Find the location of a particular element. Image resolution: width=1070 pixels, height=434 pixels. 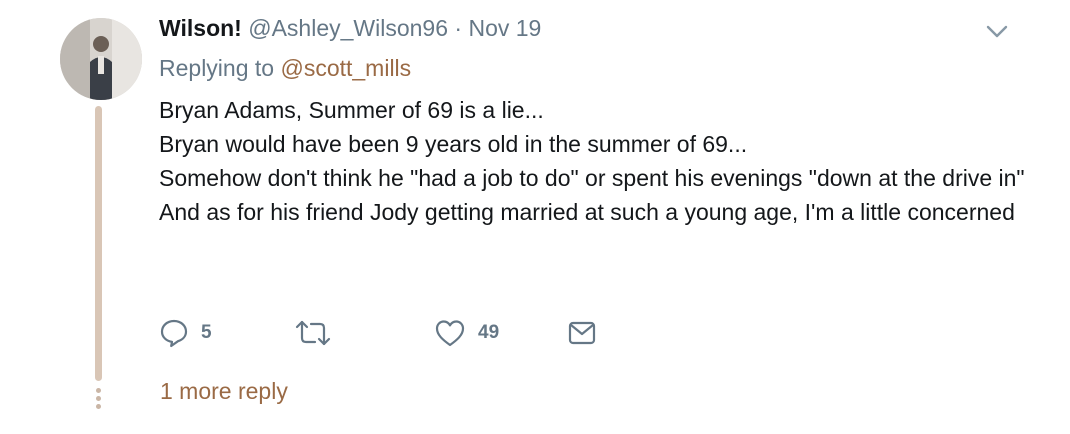

reply-bubble-icon is located at coordinates (174, 333).